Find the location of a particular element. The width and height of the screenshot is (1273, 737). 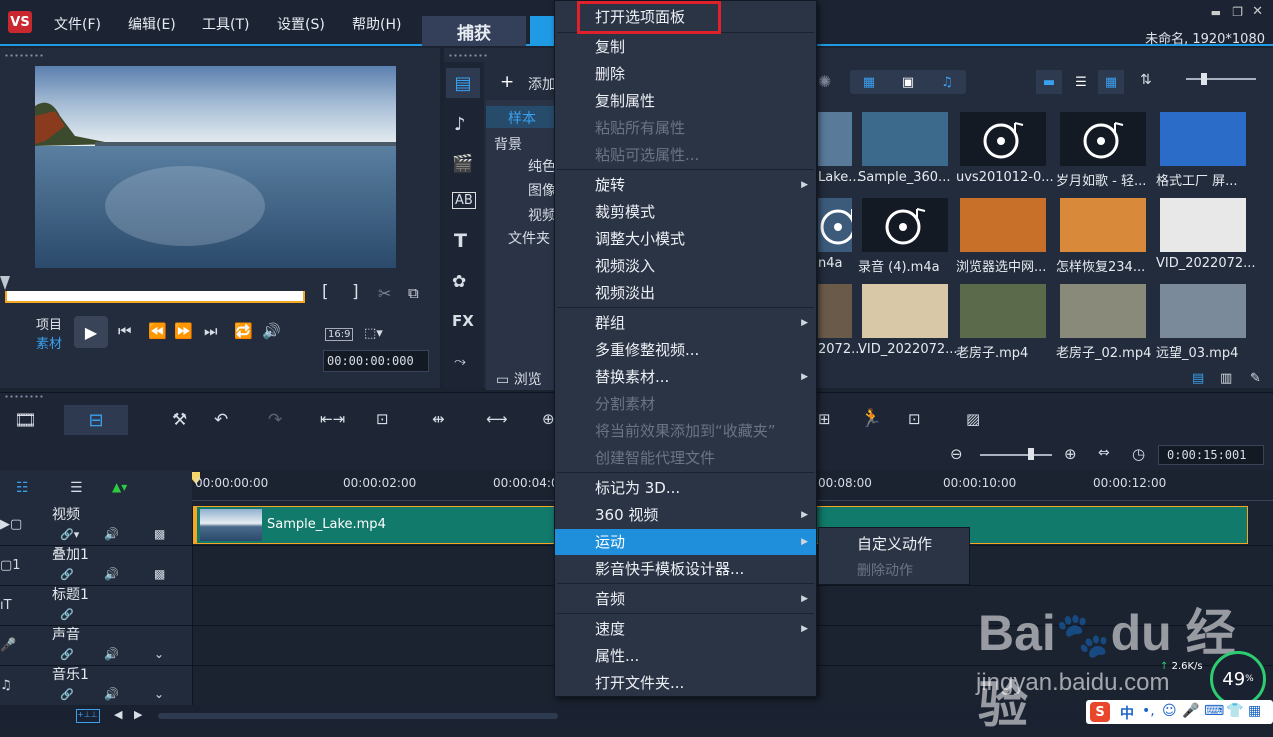

context-menu-item: 视频淡出 is located at coordinates (685, 293).